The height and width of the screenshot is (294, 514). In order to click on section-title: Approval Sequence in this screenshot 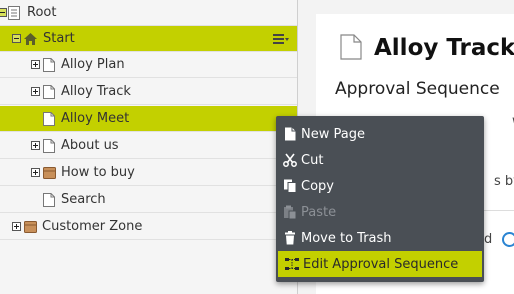, I will do `click(417, 89)`.